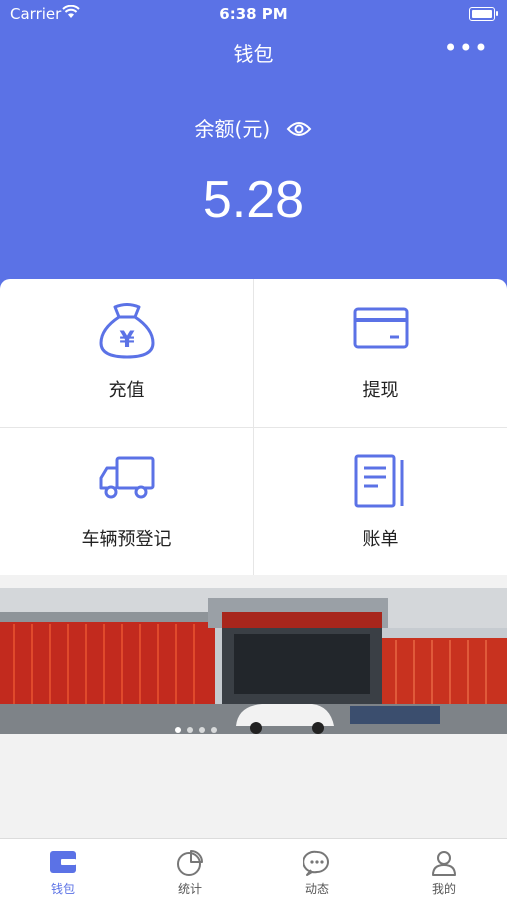  Describe the element at coordinates (381, 329) in the screenshot. I see `card-icon` at that location.